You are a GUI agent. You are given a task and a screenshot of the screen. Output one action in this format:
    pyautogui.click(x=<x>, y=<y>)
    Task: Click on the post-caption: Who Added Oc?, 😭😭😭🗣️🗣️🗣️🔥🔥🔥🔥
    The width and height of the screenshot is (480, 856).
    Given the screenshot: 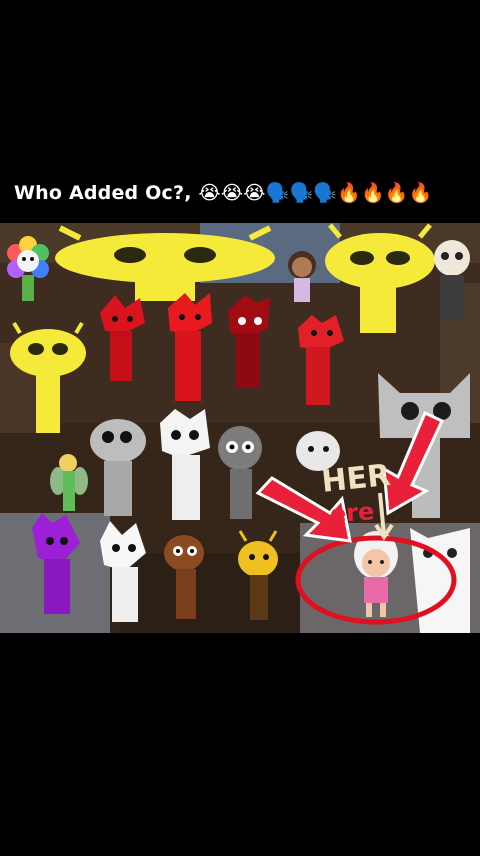 What is the action you would take?
    pyautogui.click(x=223, y=192)
    